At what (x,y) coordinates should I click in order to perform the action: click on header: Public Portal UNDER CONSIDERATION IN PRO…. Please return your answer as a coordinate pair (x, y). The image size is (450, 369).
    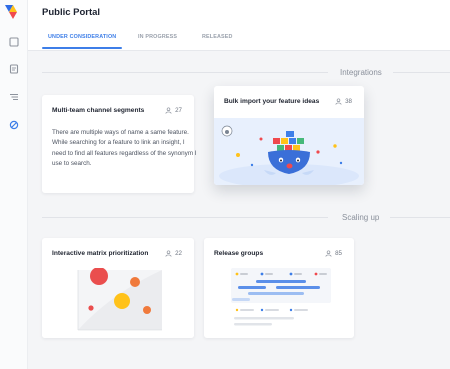
    Looking at the image, I should click on (239, 25).